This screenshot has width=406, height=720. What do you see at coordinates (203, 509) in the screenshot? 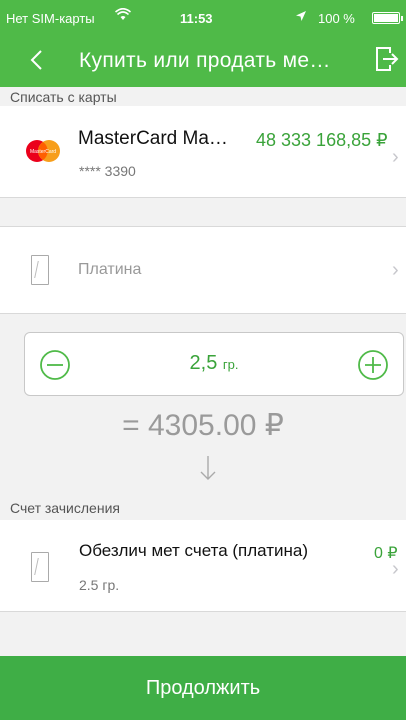
I see `destination-section-header: Счет зачисления` at bounding box center [203, 509].